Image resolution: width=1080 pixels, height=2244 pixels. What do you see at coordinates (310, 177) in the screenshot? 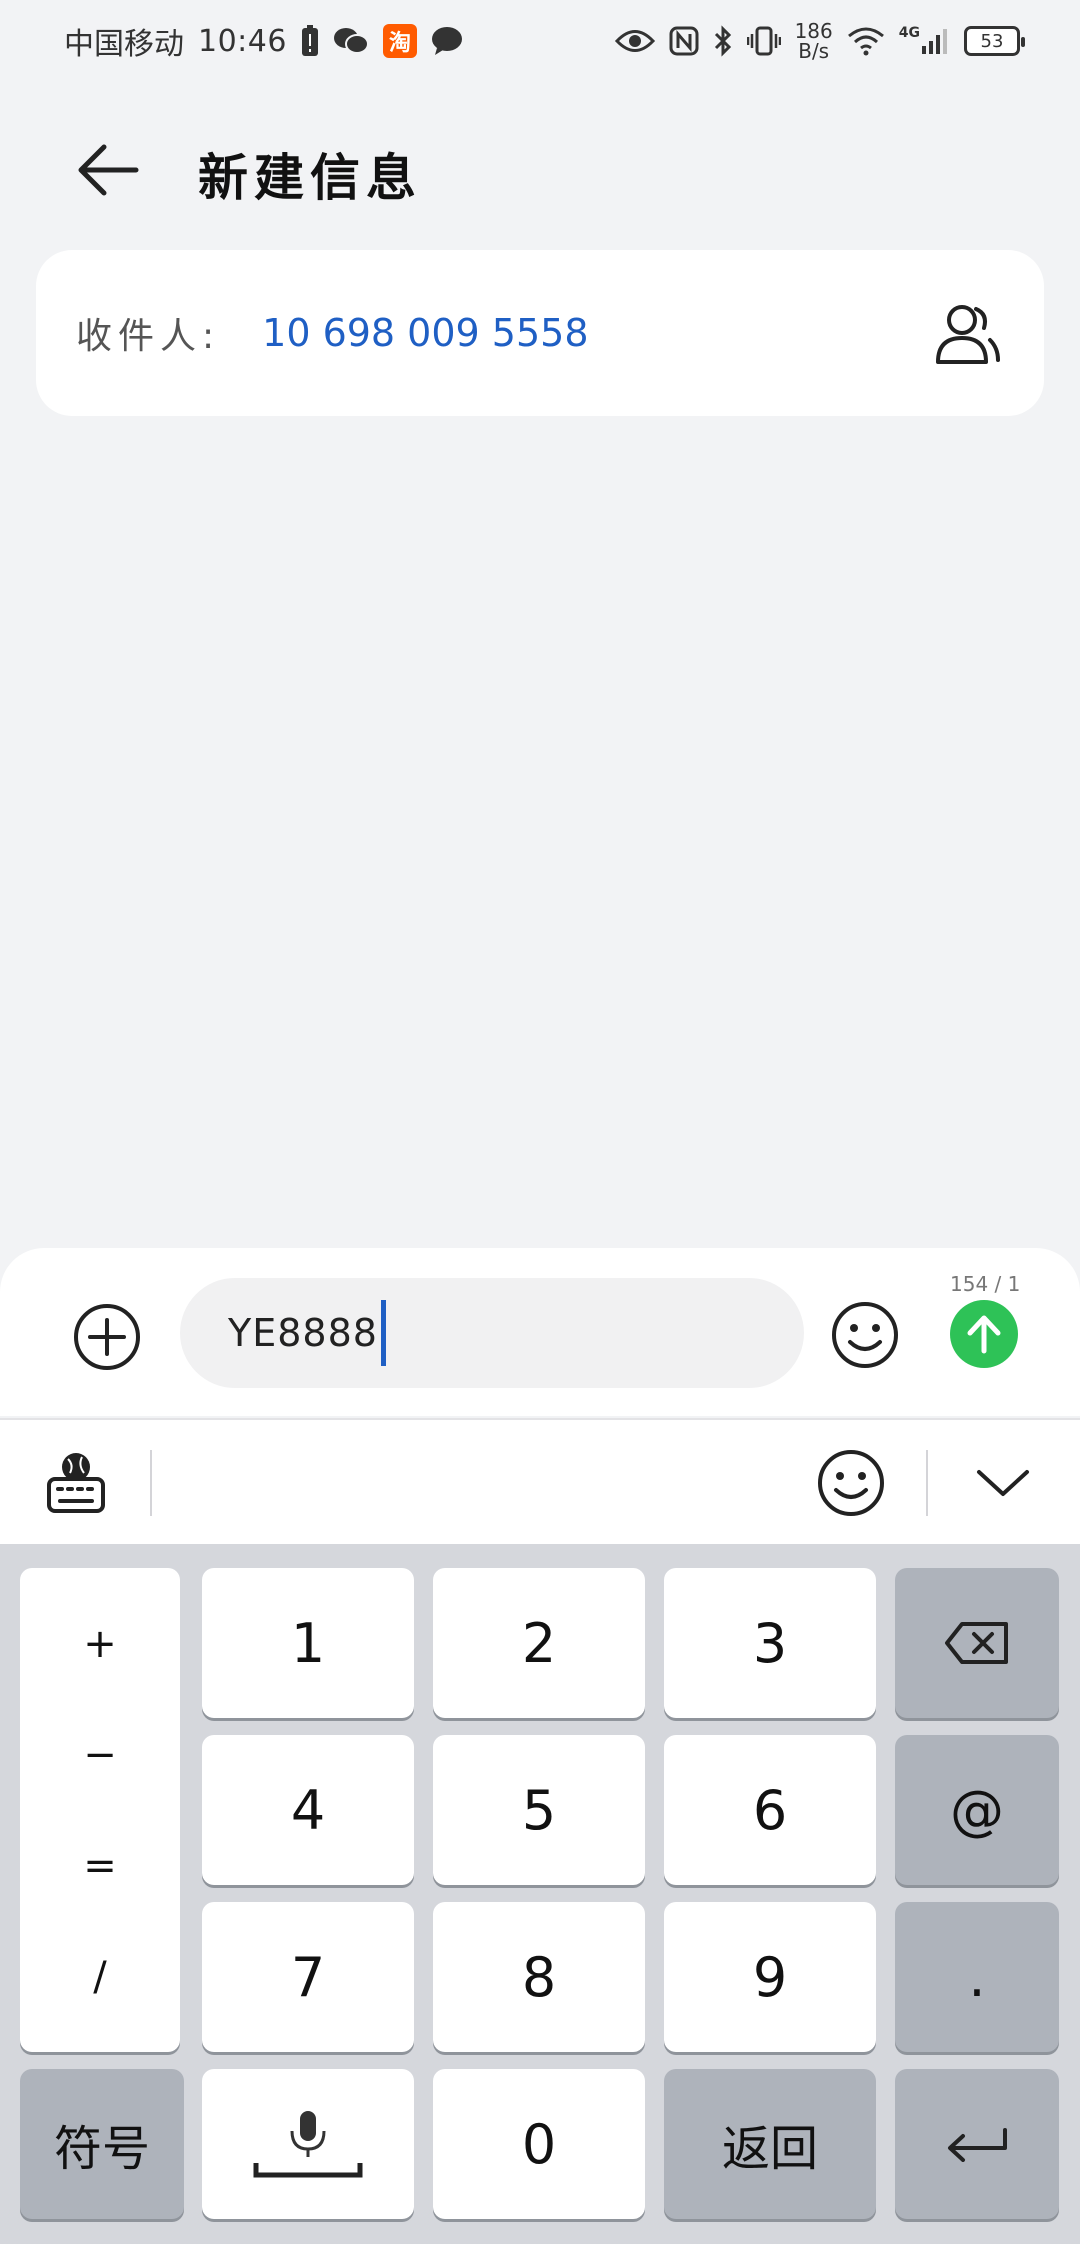
I see `page-title: 新建信息` at bounding box center [310, 177].